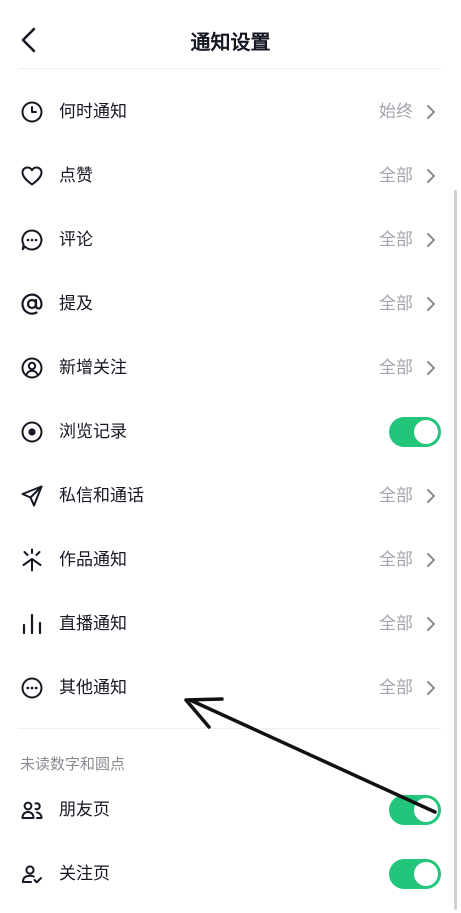  I want to click on setting-label: 点赞, so click(76, 176).